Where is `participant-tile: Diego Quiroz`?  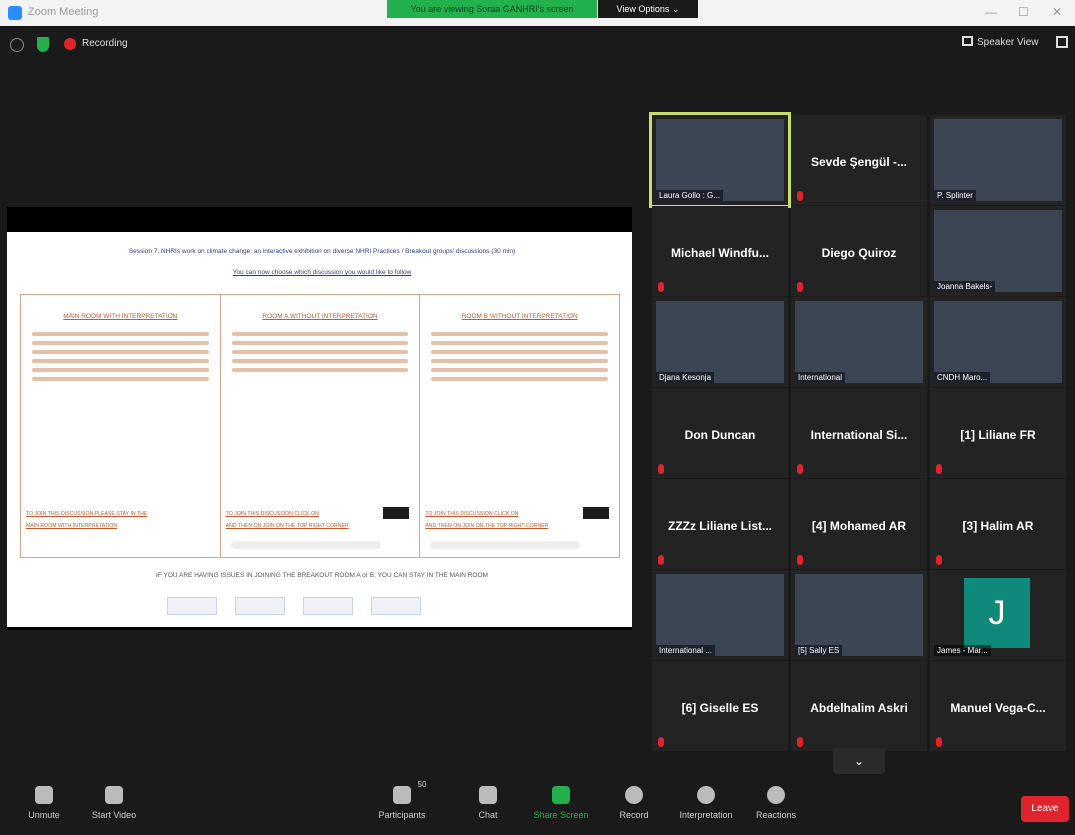
participant-tile: Diego Quiroz is located at coordinates (859, 251).